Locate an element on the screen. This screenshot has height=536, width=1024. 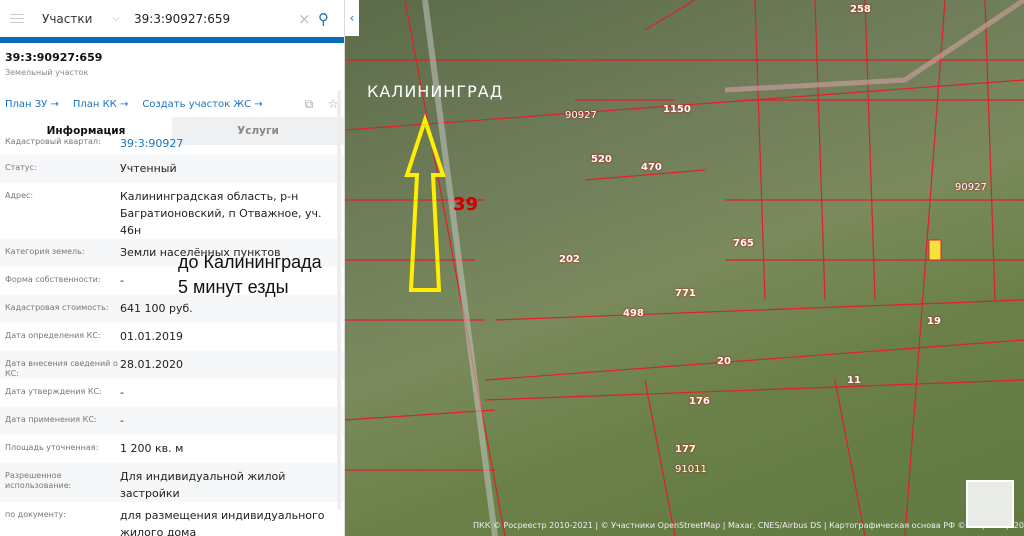
plan-kk-link: План КК → is located at coordinates (101, 104).